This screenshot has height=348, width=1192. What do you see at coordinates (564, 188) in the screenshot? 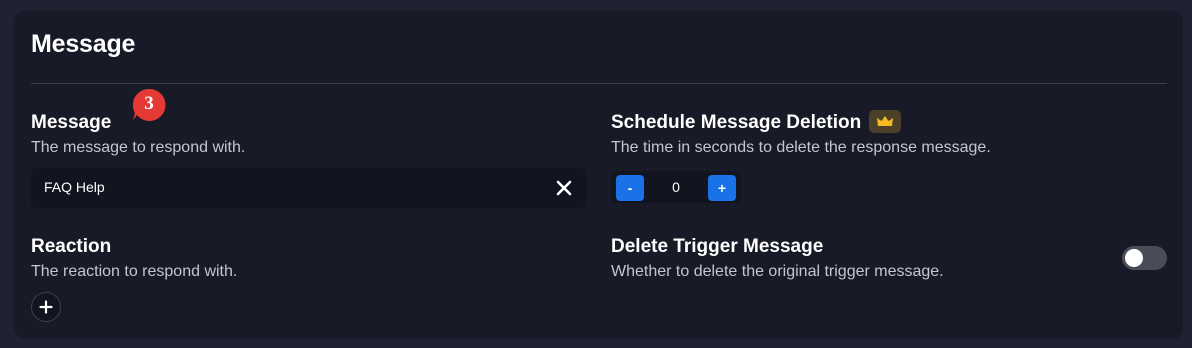
I see `close-icon` at bounding box center [564, 188].